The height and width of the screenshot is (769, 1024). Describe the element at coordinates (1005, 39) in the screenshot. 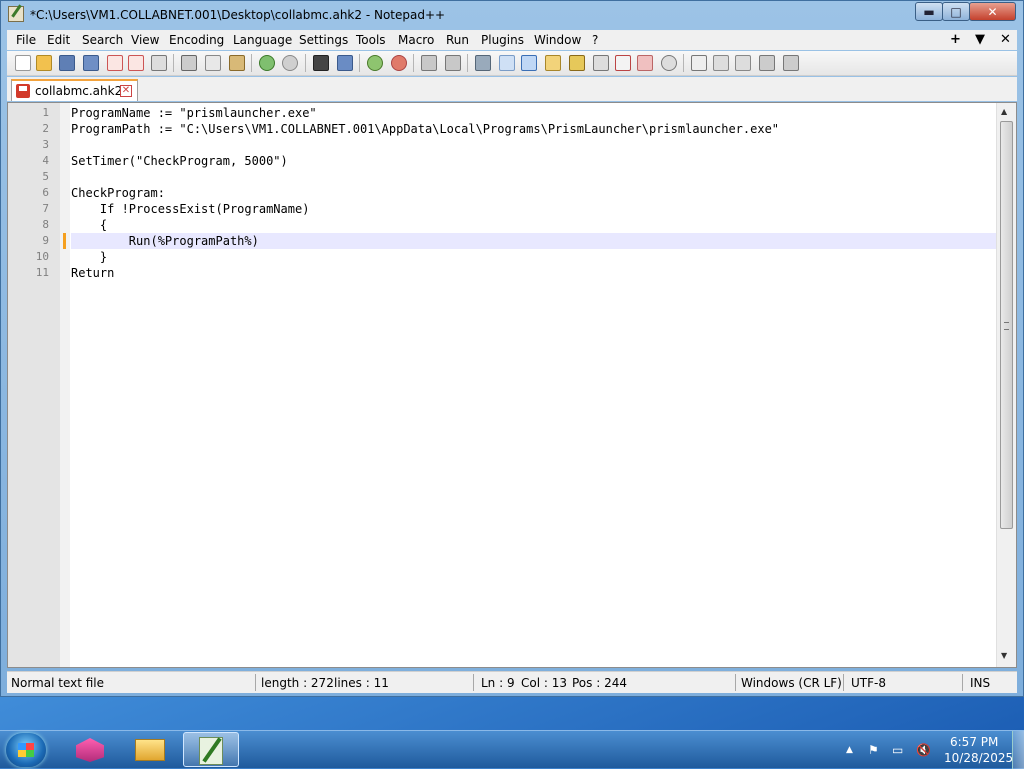

I see `close-doc-x-icon: ✕` at that location.